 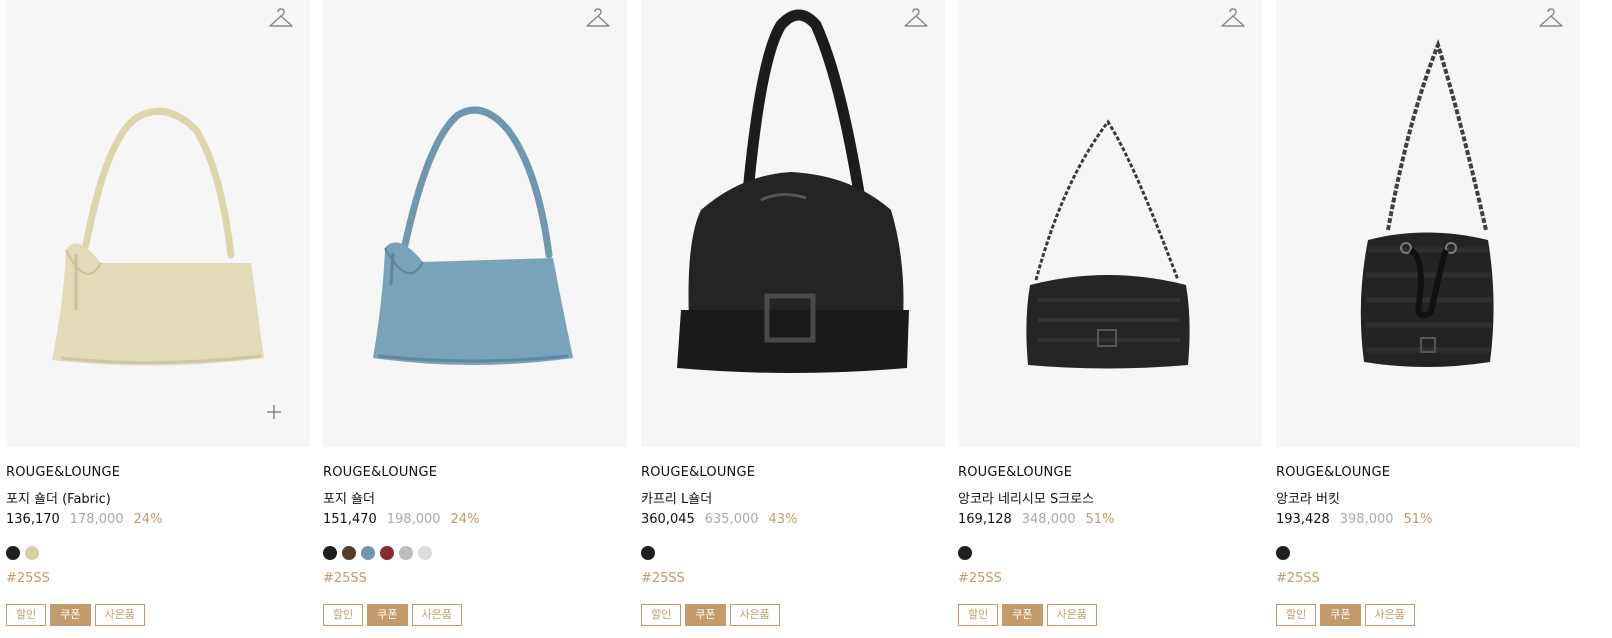 What do you see at coordinates (1048, 519) in the screenshot?
I see `original-price: 348,000` at bounding box center [1048, 519].